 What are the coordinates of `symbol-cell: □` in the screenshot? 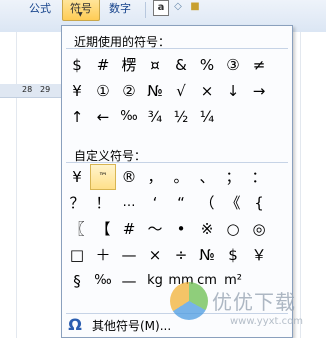 It's located at (77, 255).